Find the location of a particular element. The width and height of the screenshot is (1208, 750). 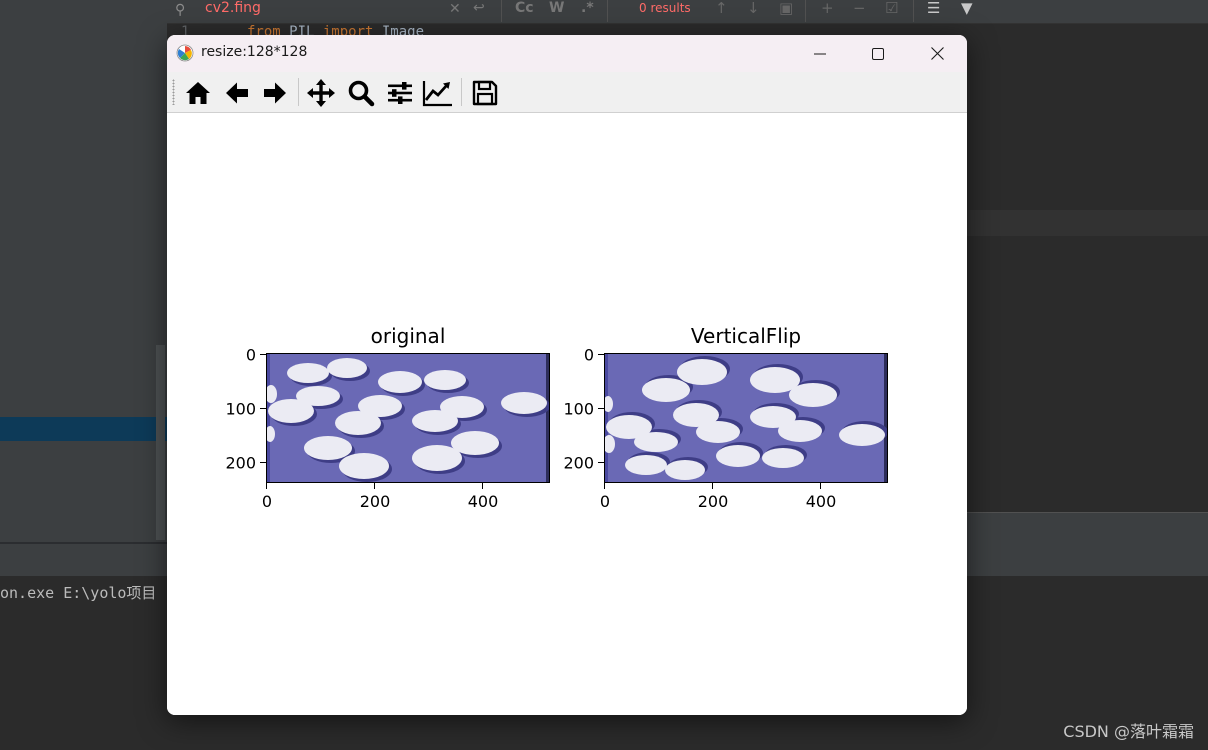

forward-arrow-icon is located at coordinates (275, 93).